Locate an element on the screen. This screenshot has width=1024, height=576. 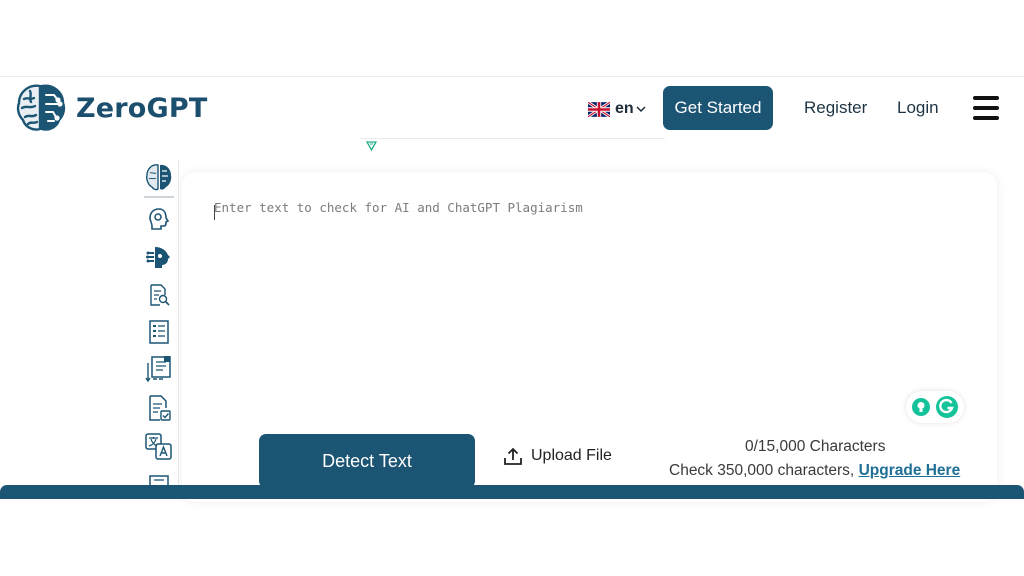
lightbulb-icon is located at coordinates (921, 407).